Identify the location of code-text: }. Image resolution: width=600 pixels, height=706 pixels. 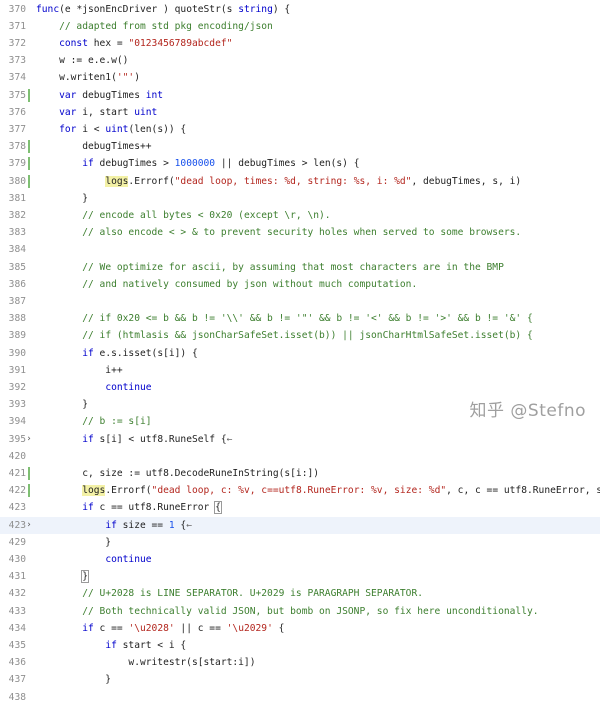
(73, 679).